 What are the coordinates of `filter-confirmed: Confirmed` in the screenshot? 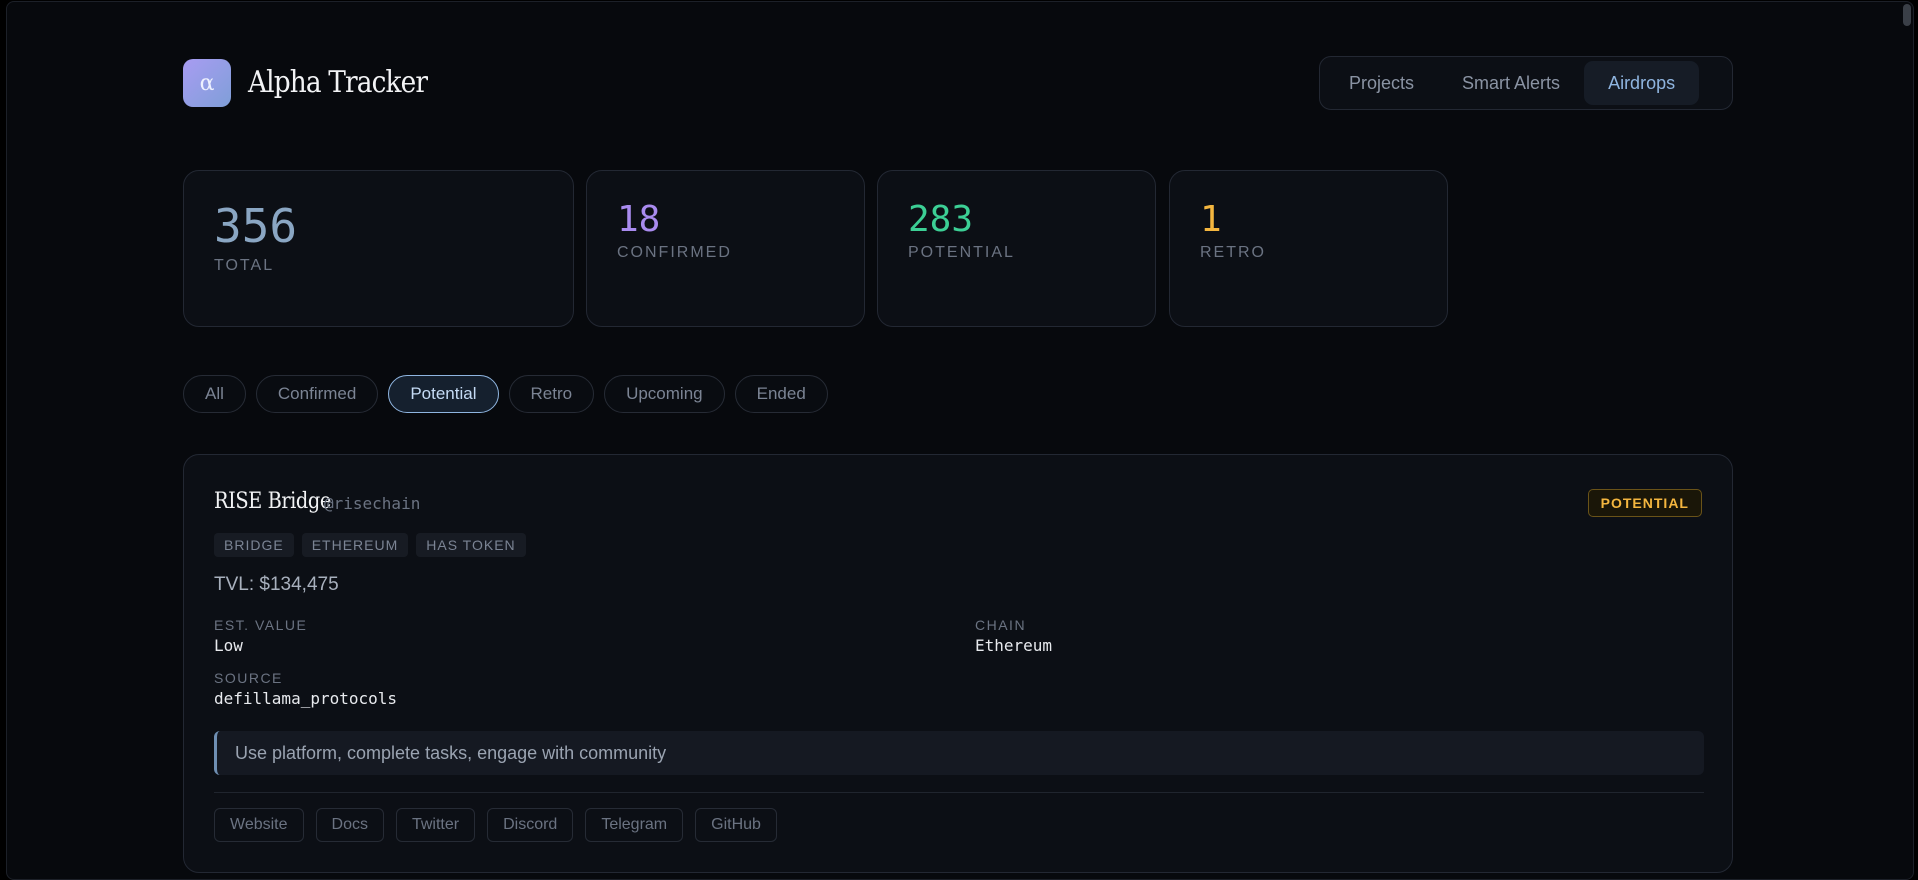 It's located at (317, 394).